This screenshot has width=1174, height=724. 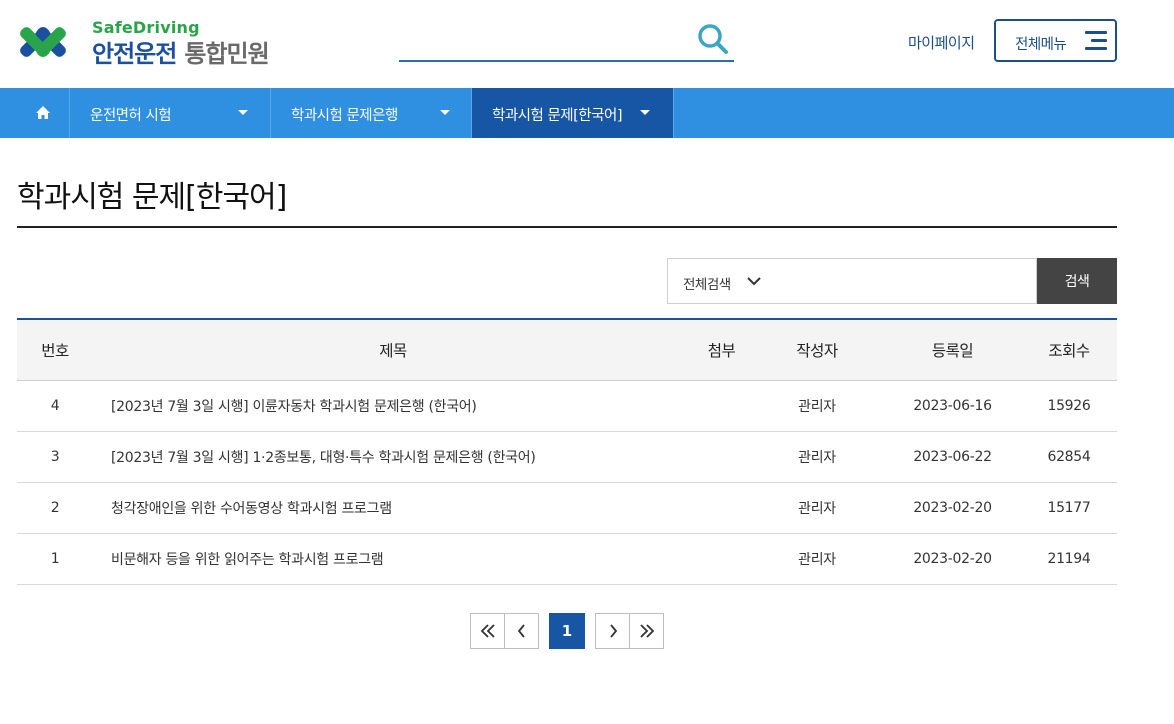 I want to click on cell-views: 62854, so click(x=1069, y=456).